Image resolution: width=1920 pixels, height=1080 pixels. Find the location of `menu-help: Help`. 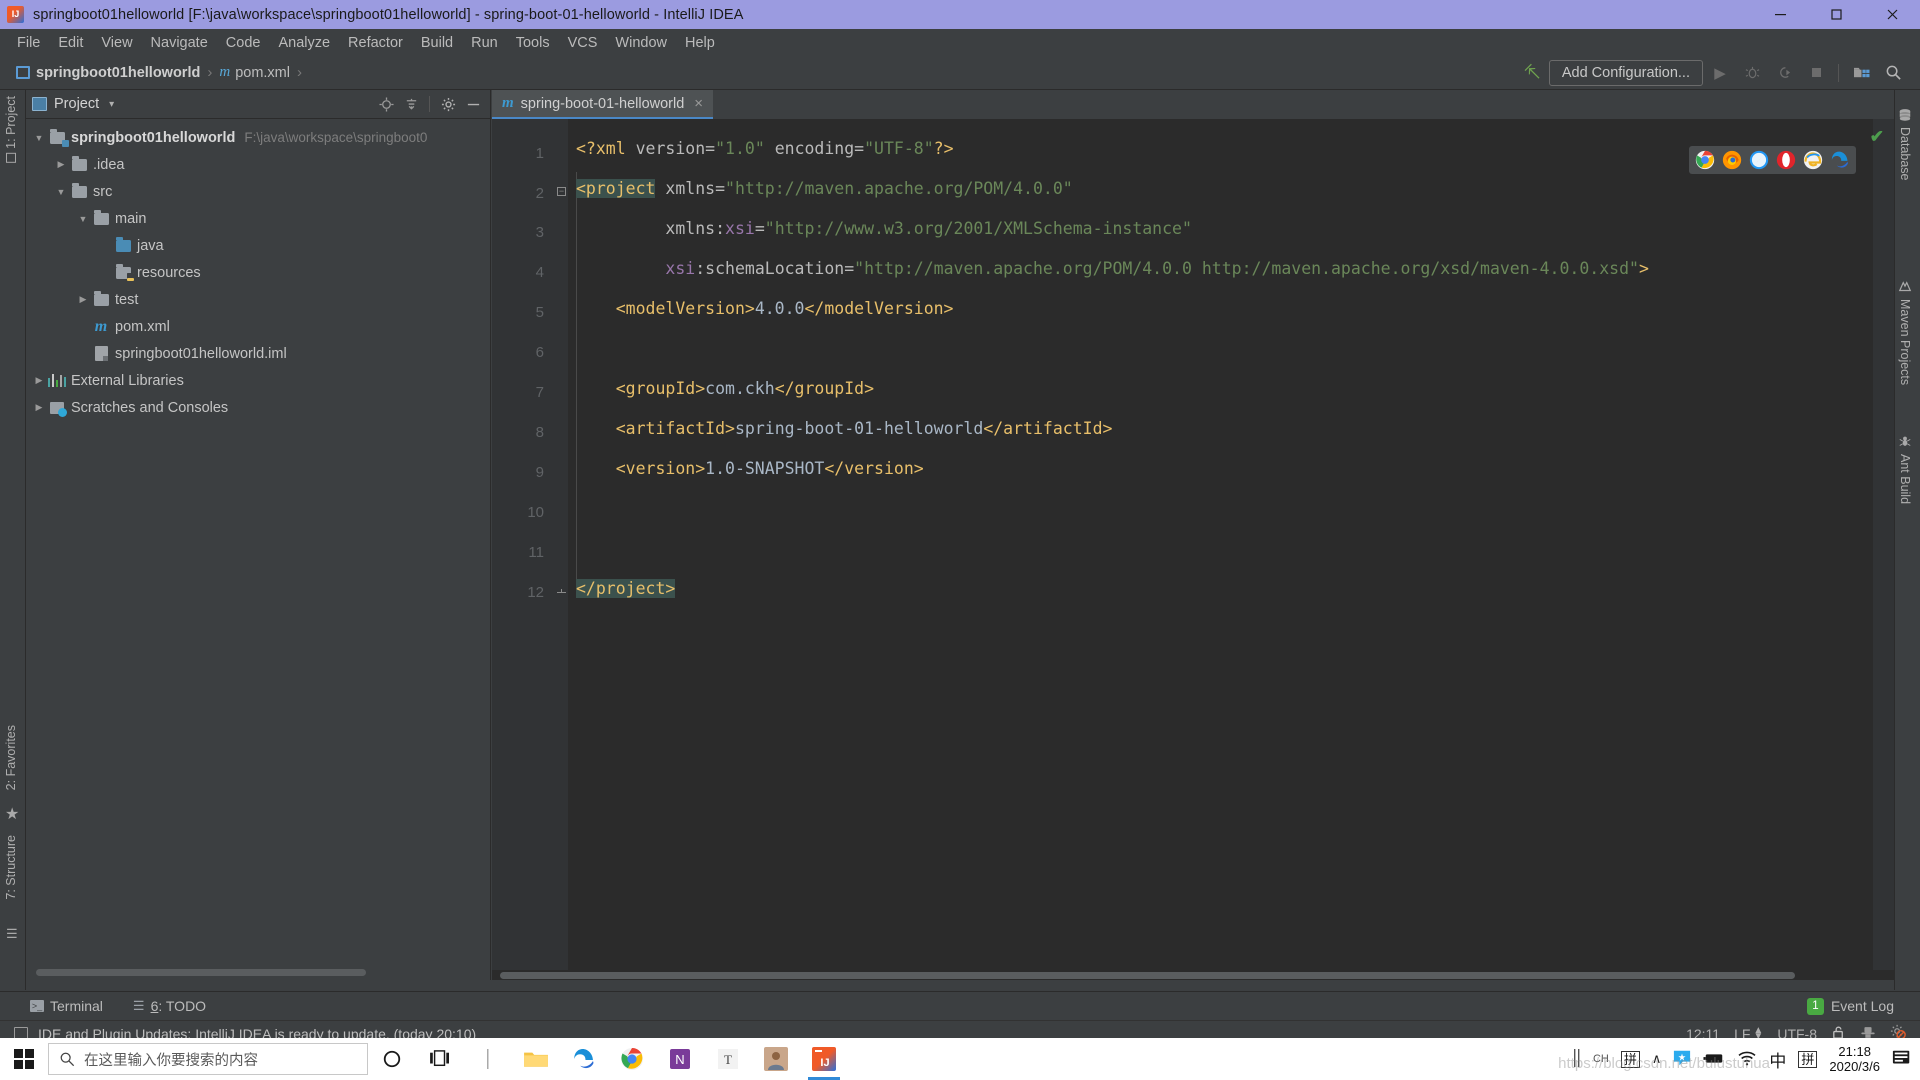

menu-help: Help is located at coordinates (700, 43).